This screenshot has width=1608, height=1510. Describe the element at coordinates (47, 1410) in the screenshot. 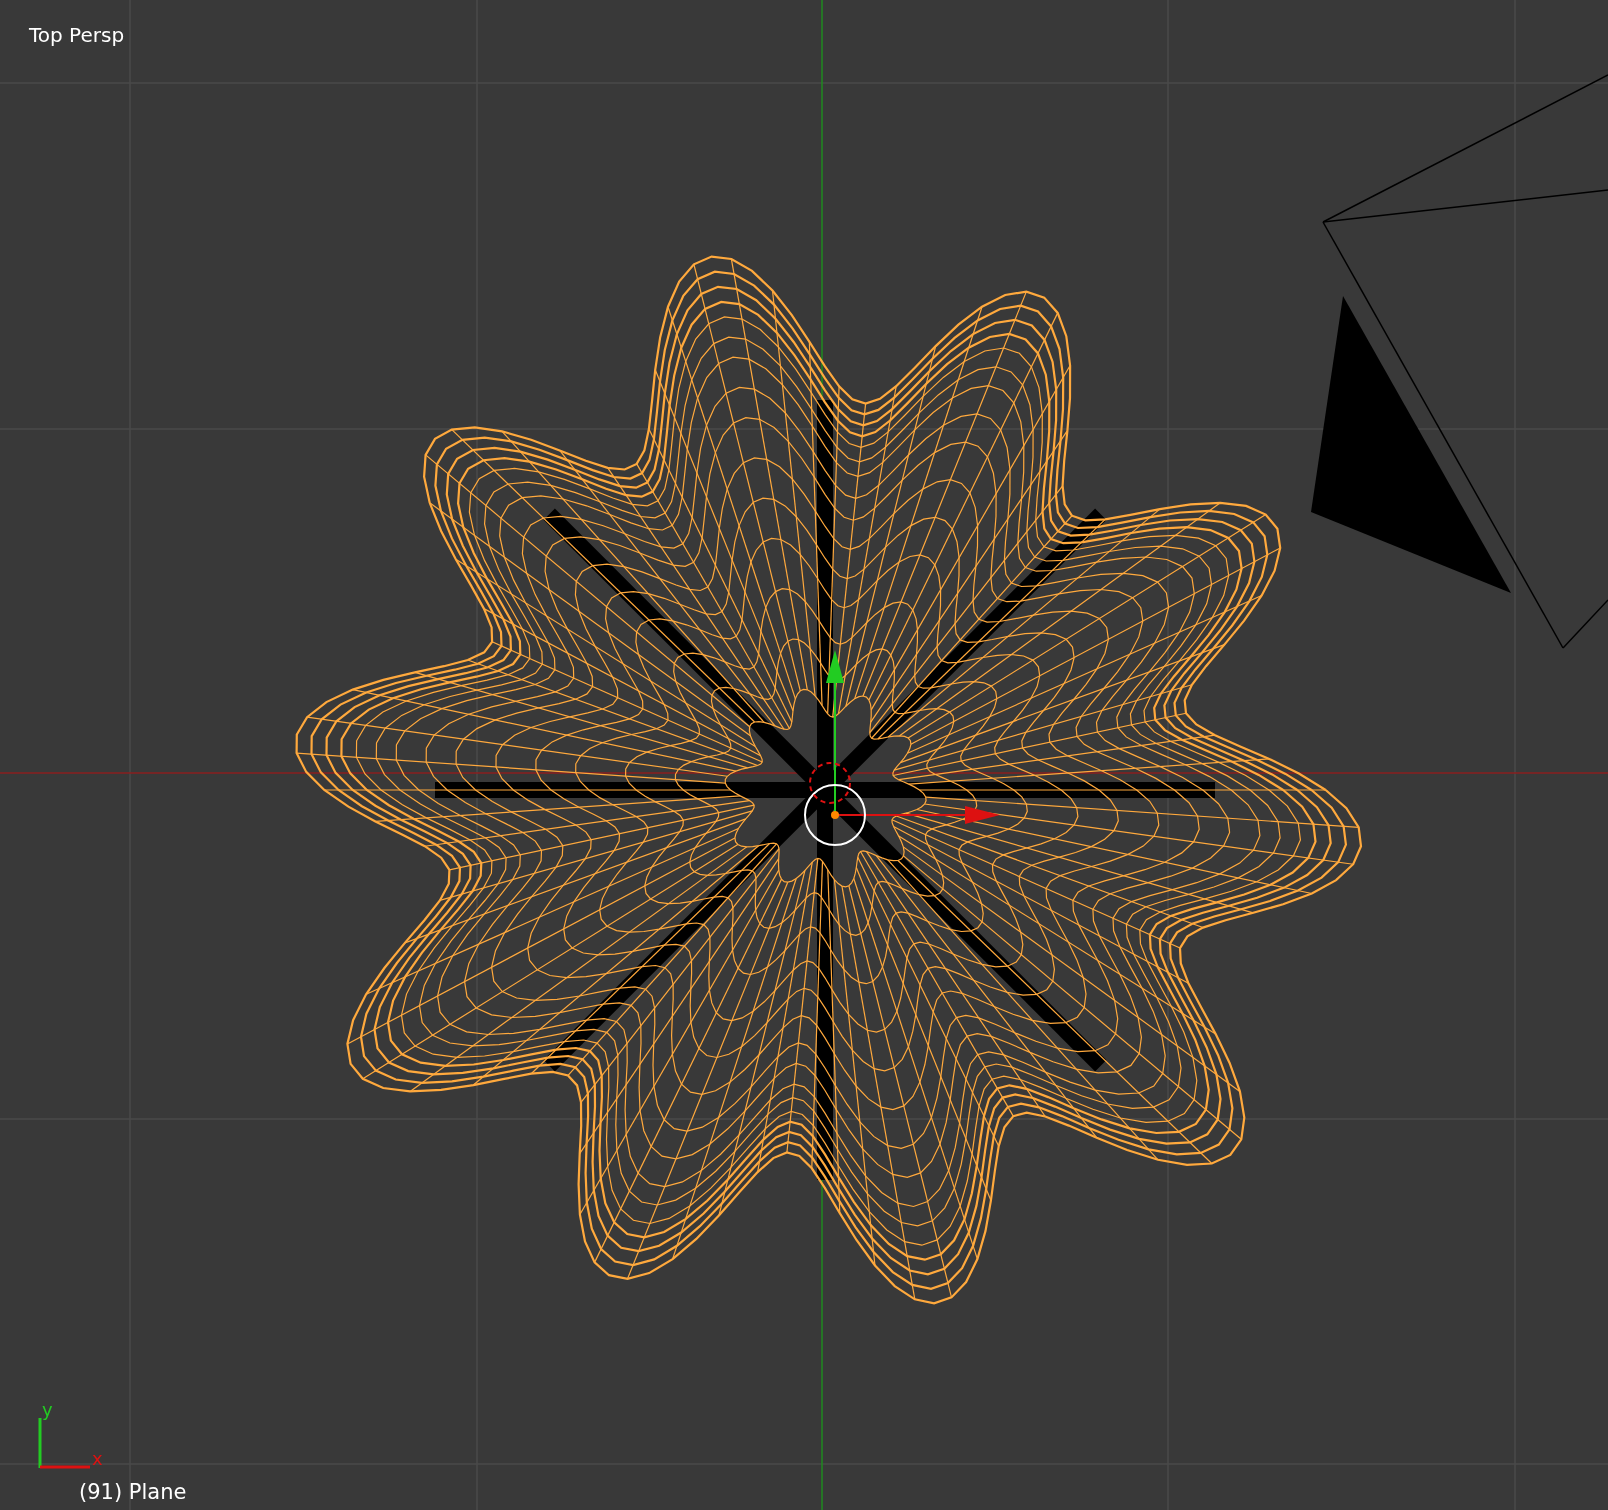

I see `axis-y-label: y` at that location.